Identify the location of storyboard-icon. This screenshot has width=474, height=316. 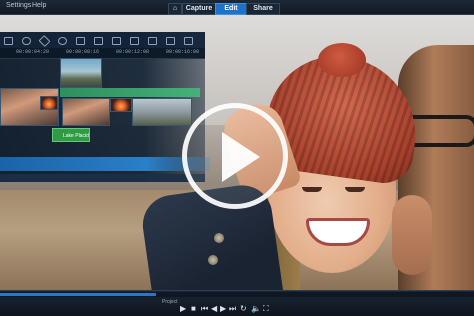
(8, 41).